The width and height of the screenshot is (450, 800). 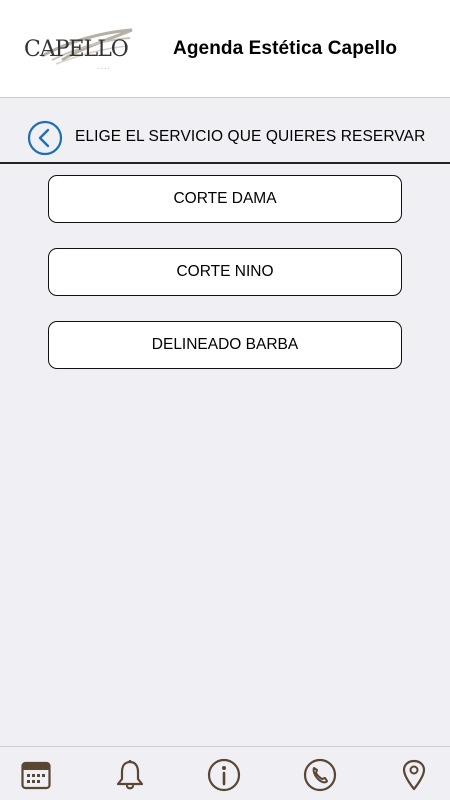 What do you see at coordinates (285, 48) in the screenshot?
I see `app-title: Agenda Estética Capello` at bounding box center [285, 48].